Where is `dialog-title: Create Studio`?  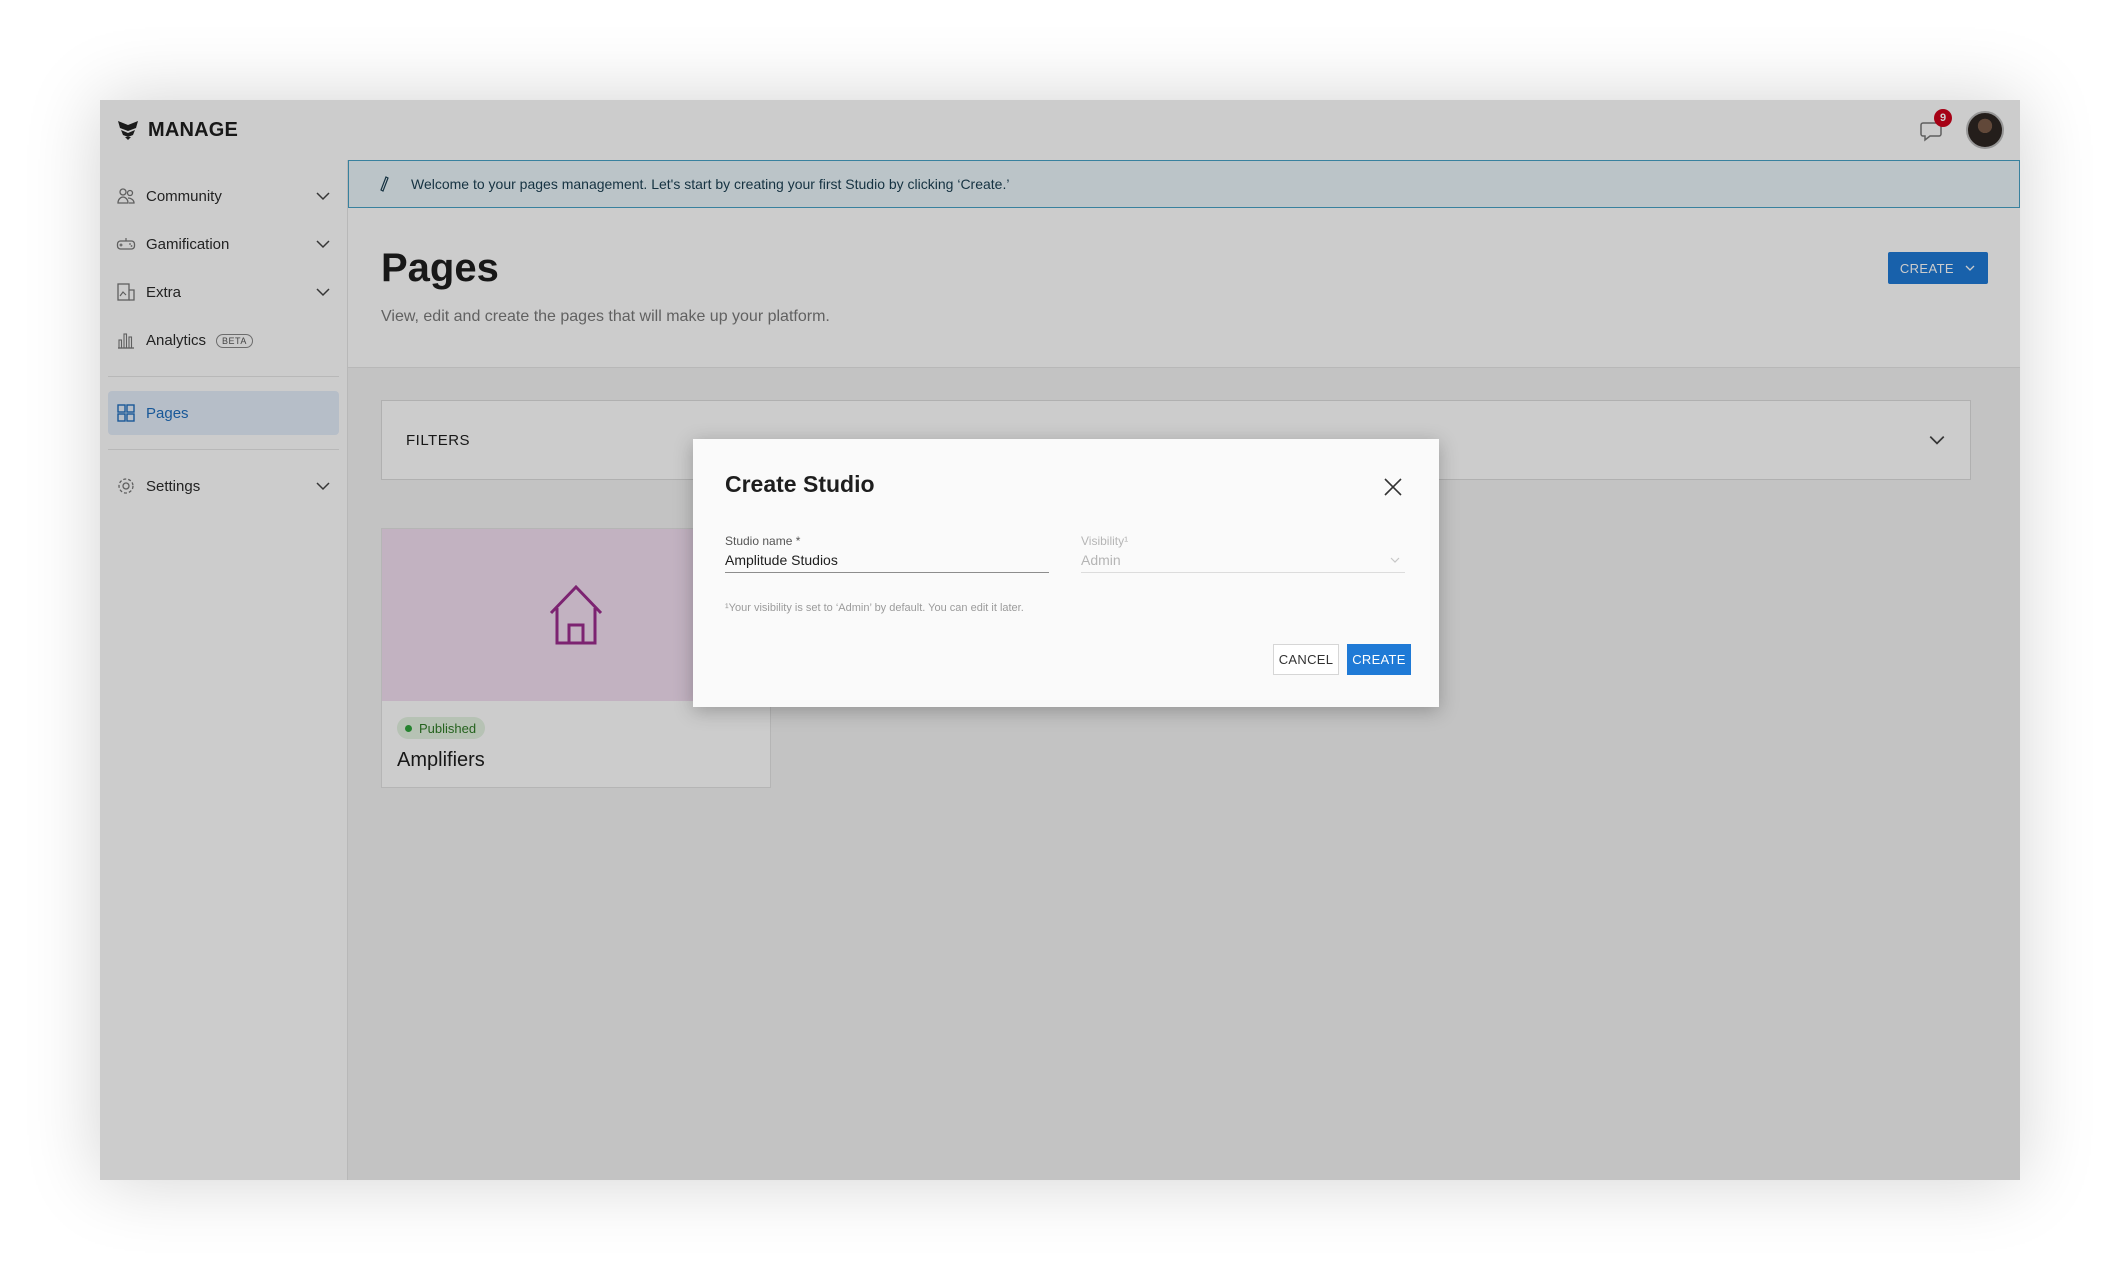
dialog-title: Create Studio is located at coordinates (800, 484).